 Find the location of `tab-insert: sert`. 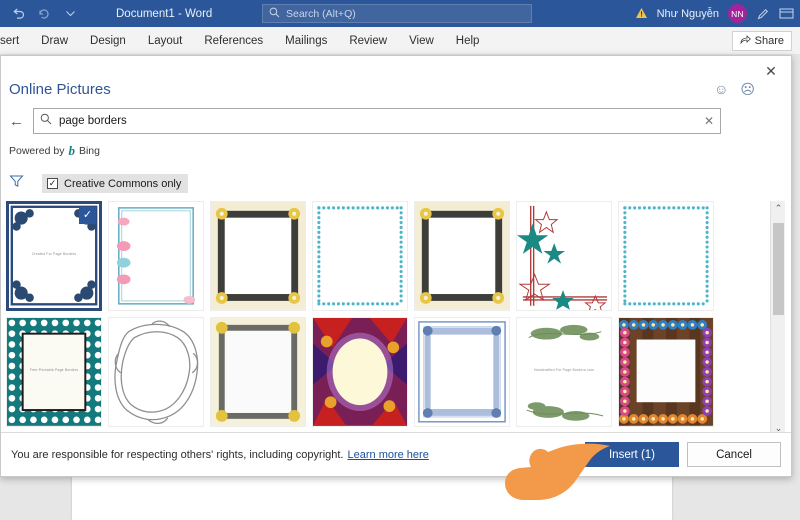

tab-insert: sert is located at coordinates (15, 41).